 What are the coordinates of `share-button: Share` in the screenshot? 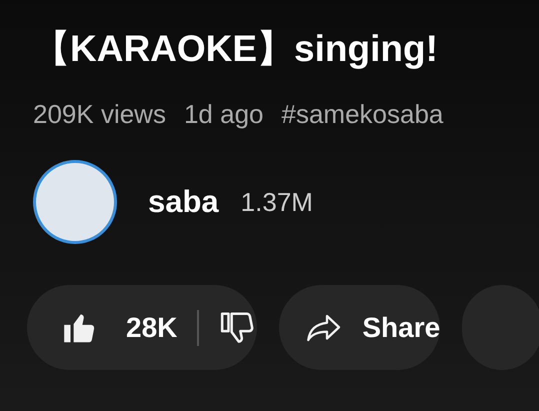 It's located at (359, 327).